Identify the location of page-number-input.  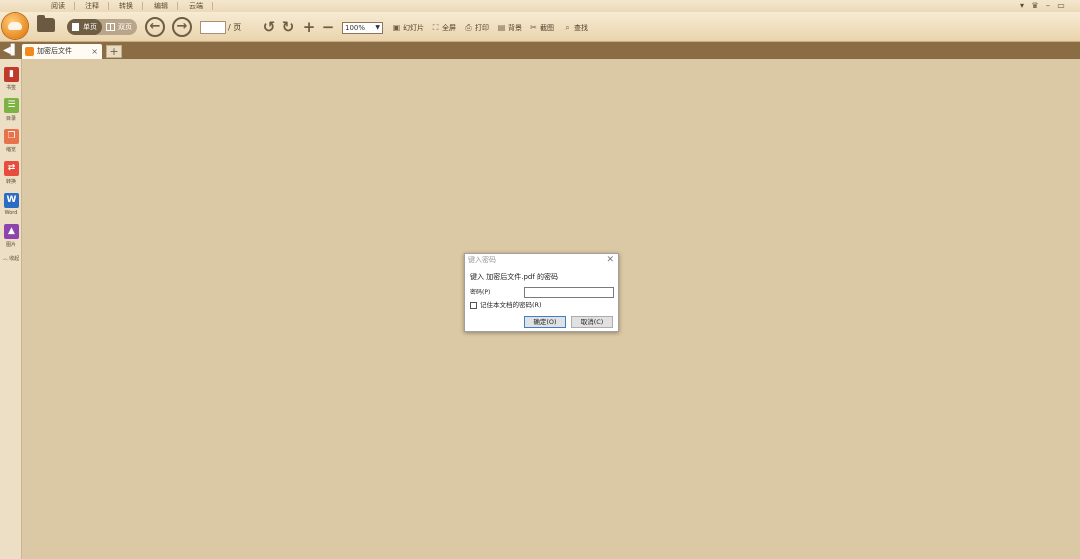
(213, 27).